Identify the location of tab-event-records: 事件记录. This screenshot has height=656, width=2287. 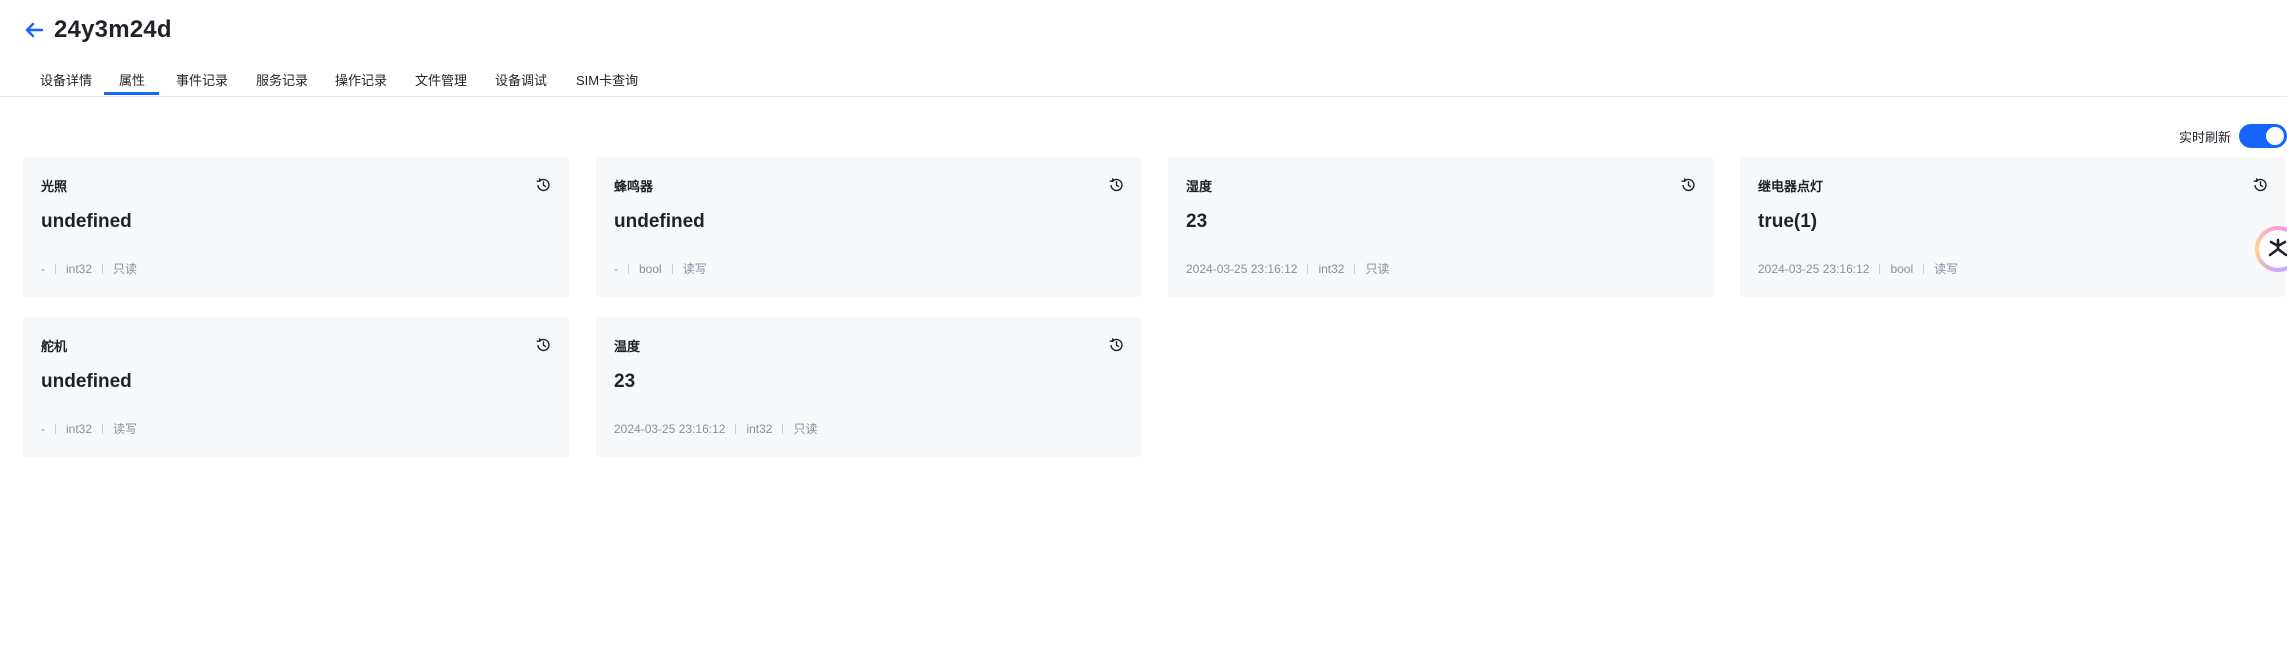
(202, 79).